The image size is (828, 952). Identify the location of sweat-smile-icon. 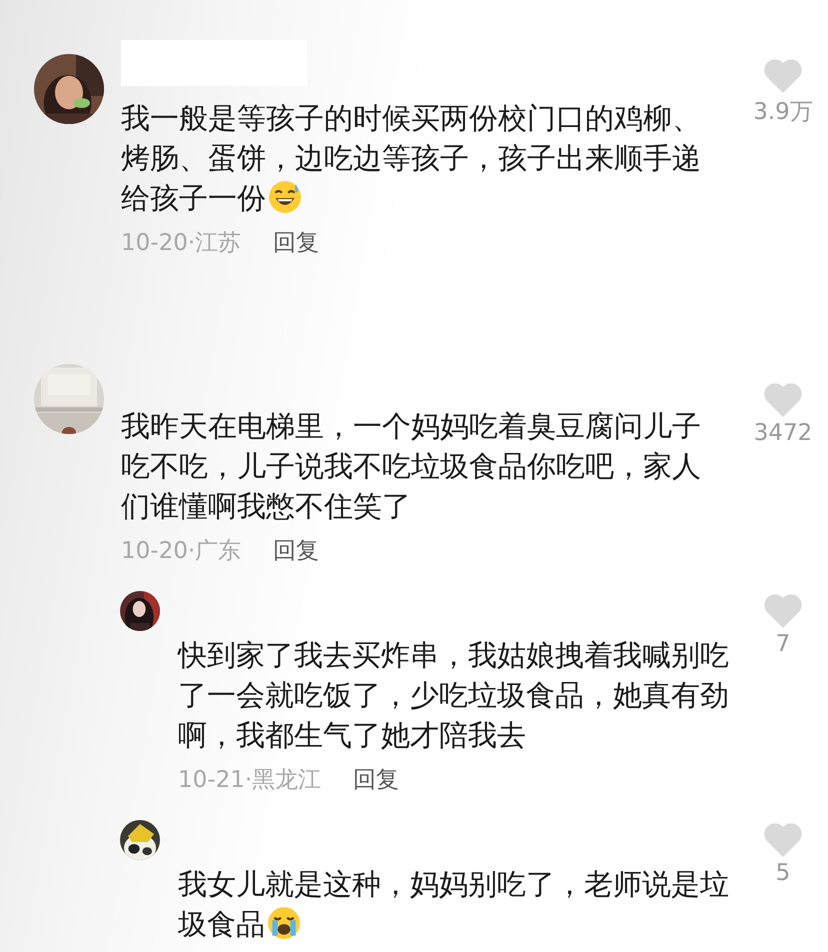
(285, 197).